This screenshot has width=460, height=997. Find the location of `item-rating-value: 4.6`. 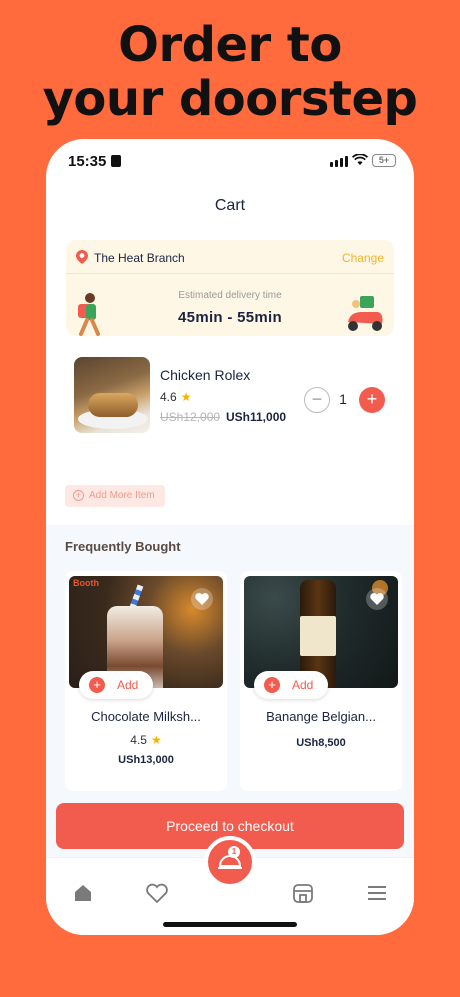

item-rating-value: 4.6 is located at coordinates (168, 397).